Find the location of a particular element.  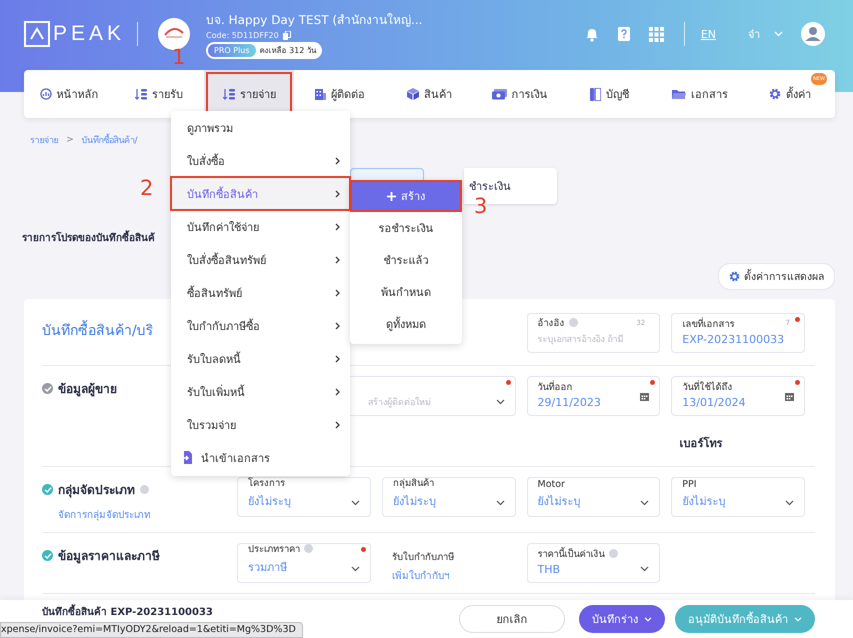

nav-tab: การเงิน is located at coordinates (519, 94).